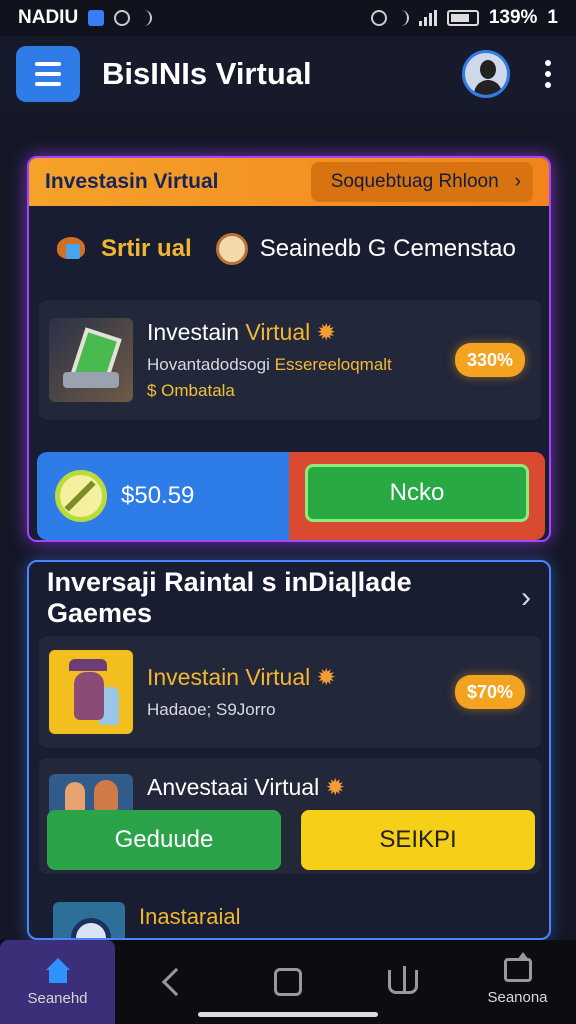 Image resolution: width=576 pixels, height=1024 pixels. What do you see at coordinates (57, 998) in the screenshot?
I see `nav-home-label: Seanehd` at bounding box center [57, 998].